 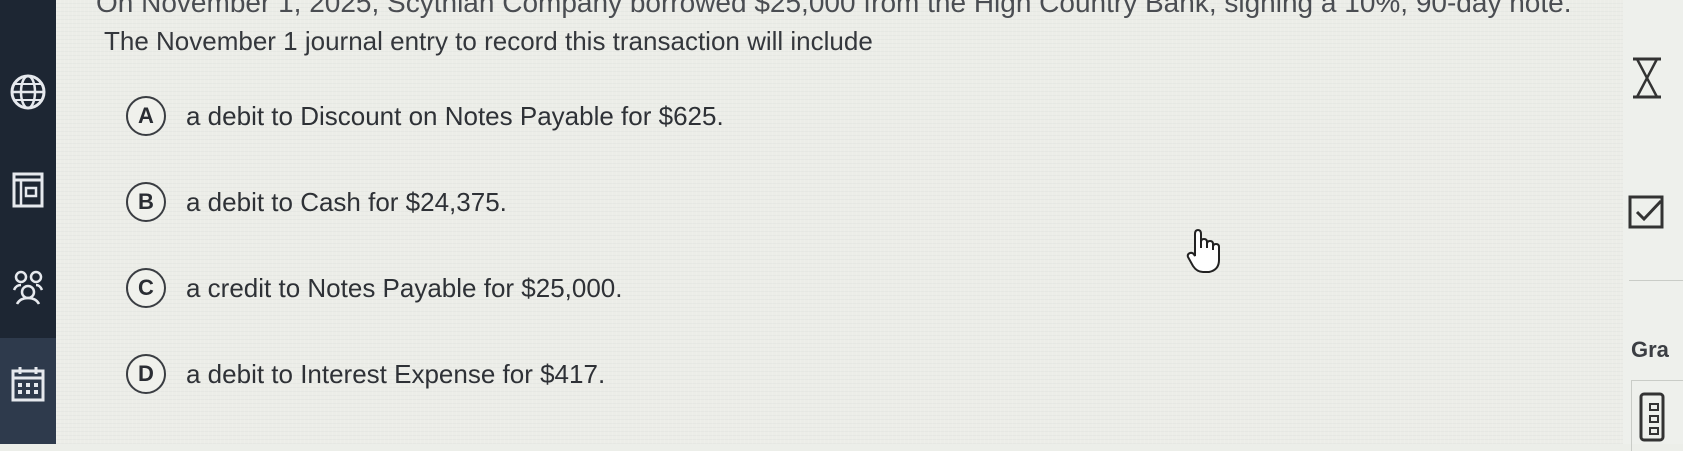 What do you see at coordinates (28, 222) in the screenshot?
I see `left-sidebar` at bounding box center [28, 222].